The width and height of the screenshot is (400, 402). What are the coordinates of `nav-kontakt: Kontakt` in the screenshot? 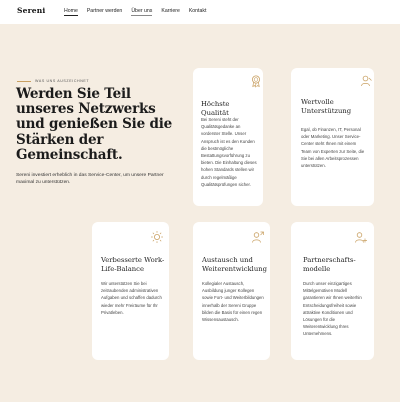 It's located at (198, 12).